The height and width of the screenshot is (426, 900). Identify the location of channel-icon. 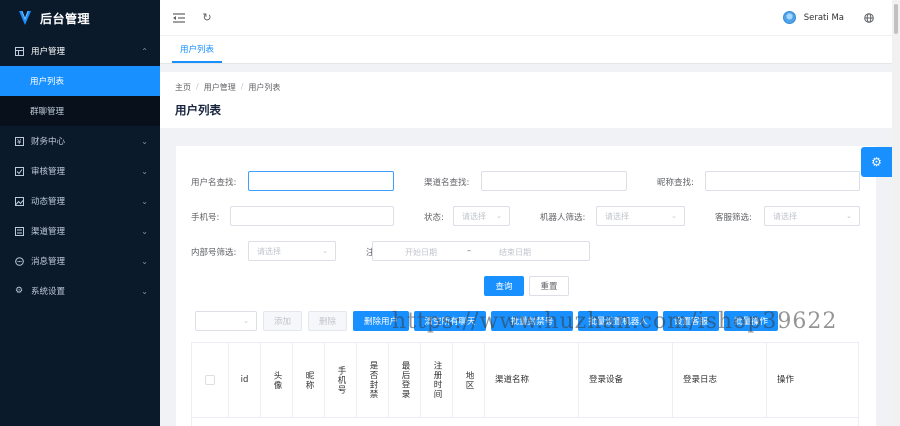
(19, 231).